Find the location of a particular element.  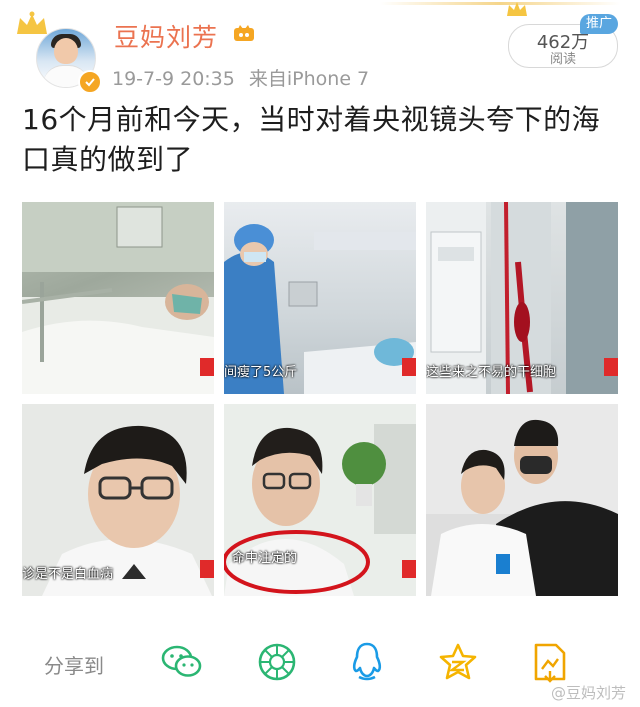

wechat-icon is located at coordinates (181, 661).